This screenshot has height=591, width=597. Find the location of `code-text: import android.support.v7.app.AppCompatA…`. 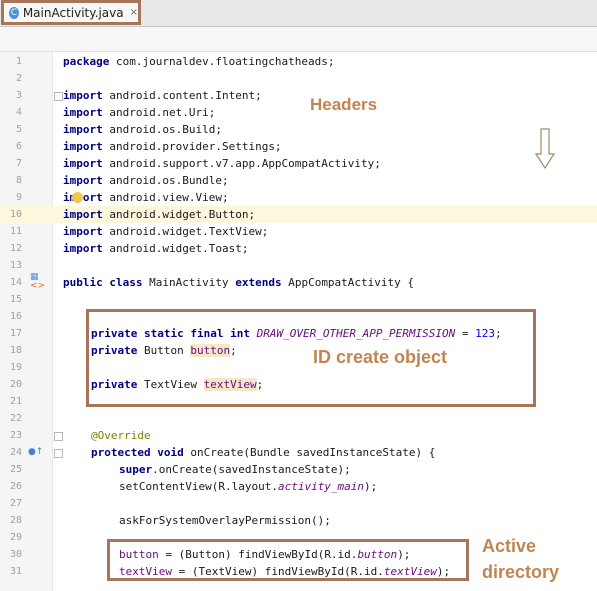

code-text: import android.support.v7.app.AppCompatA… is located at coordinates (222, 163).